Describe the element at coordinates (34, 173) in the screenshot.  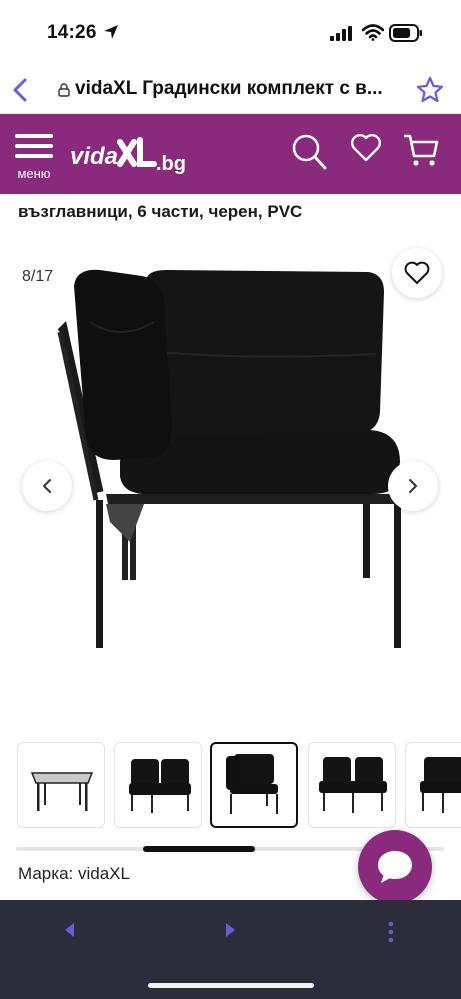
I see `menu-label: меню` at that location.